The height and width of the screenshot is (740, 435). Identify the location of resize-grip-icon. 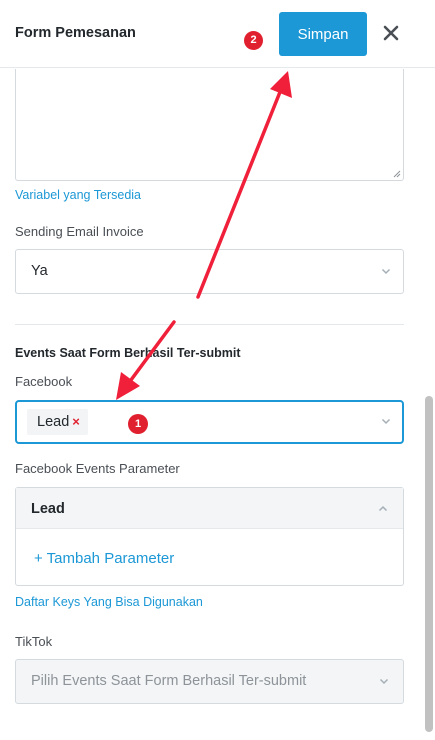
(396, 173).